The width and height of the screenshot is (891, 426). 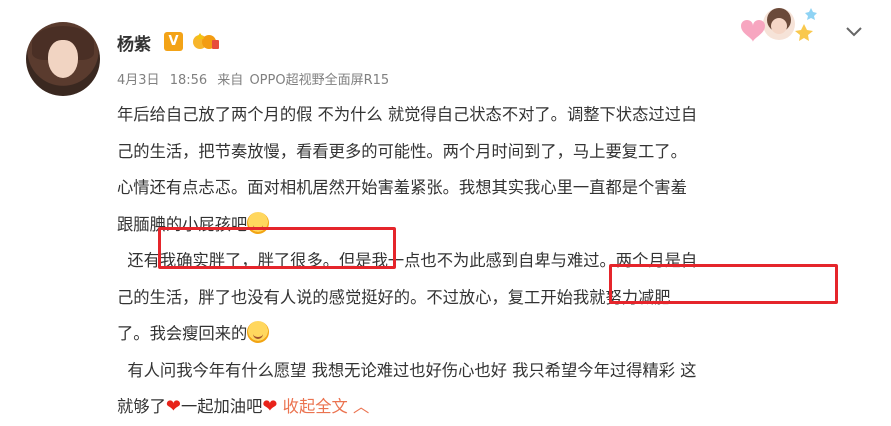 I want to click on from-label: 来自, so click(x=230, y=80).